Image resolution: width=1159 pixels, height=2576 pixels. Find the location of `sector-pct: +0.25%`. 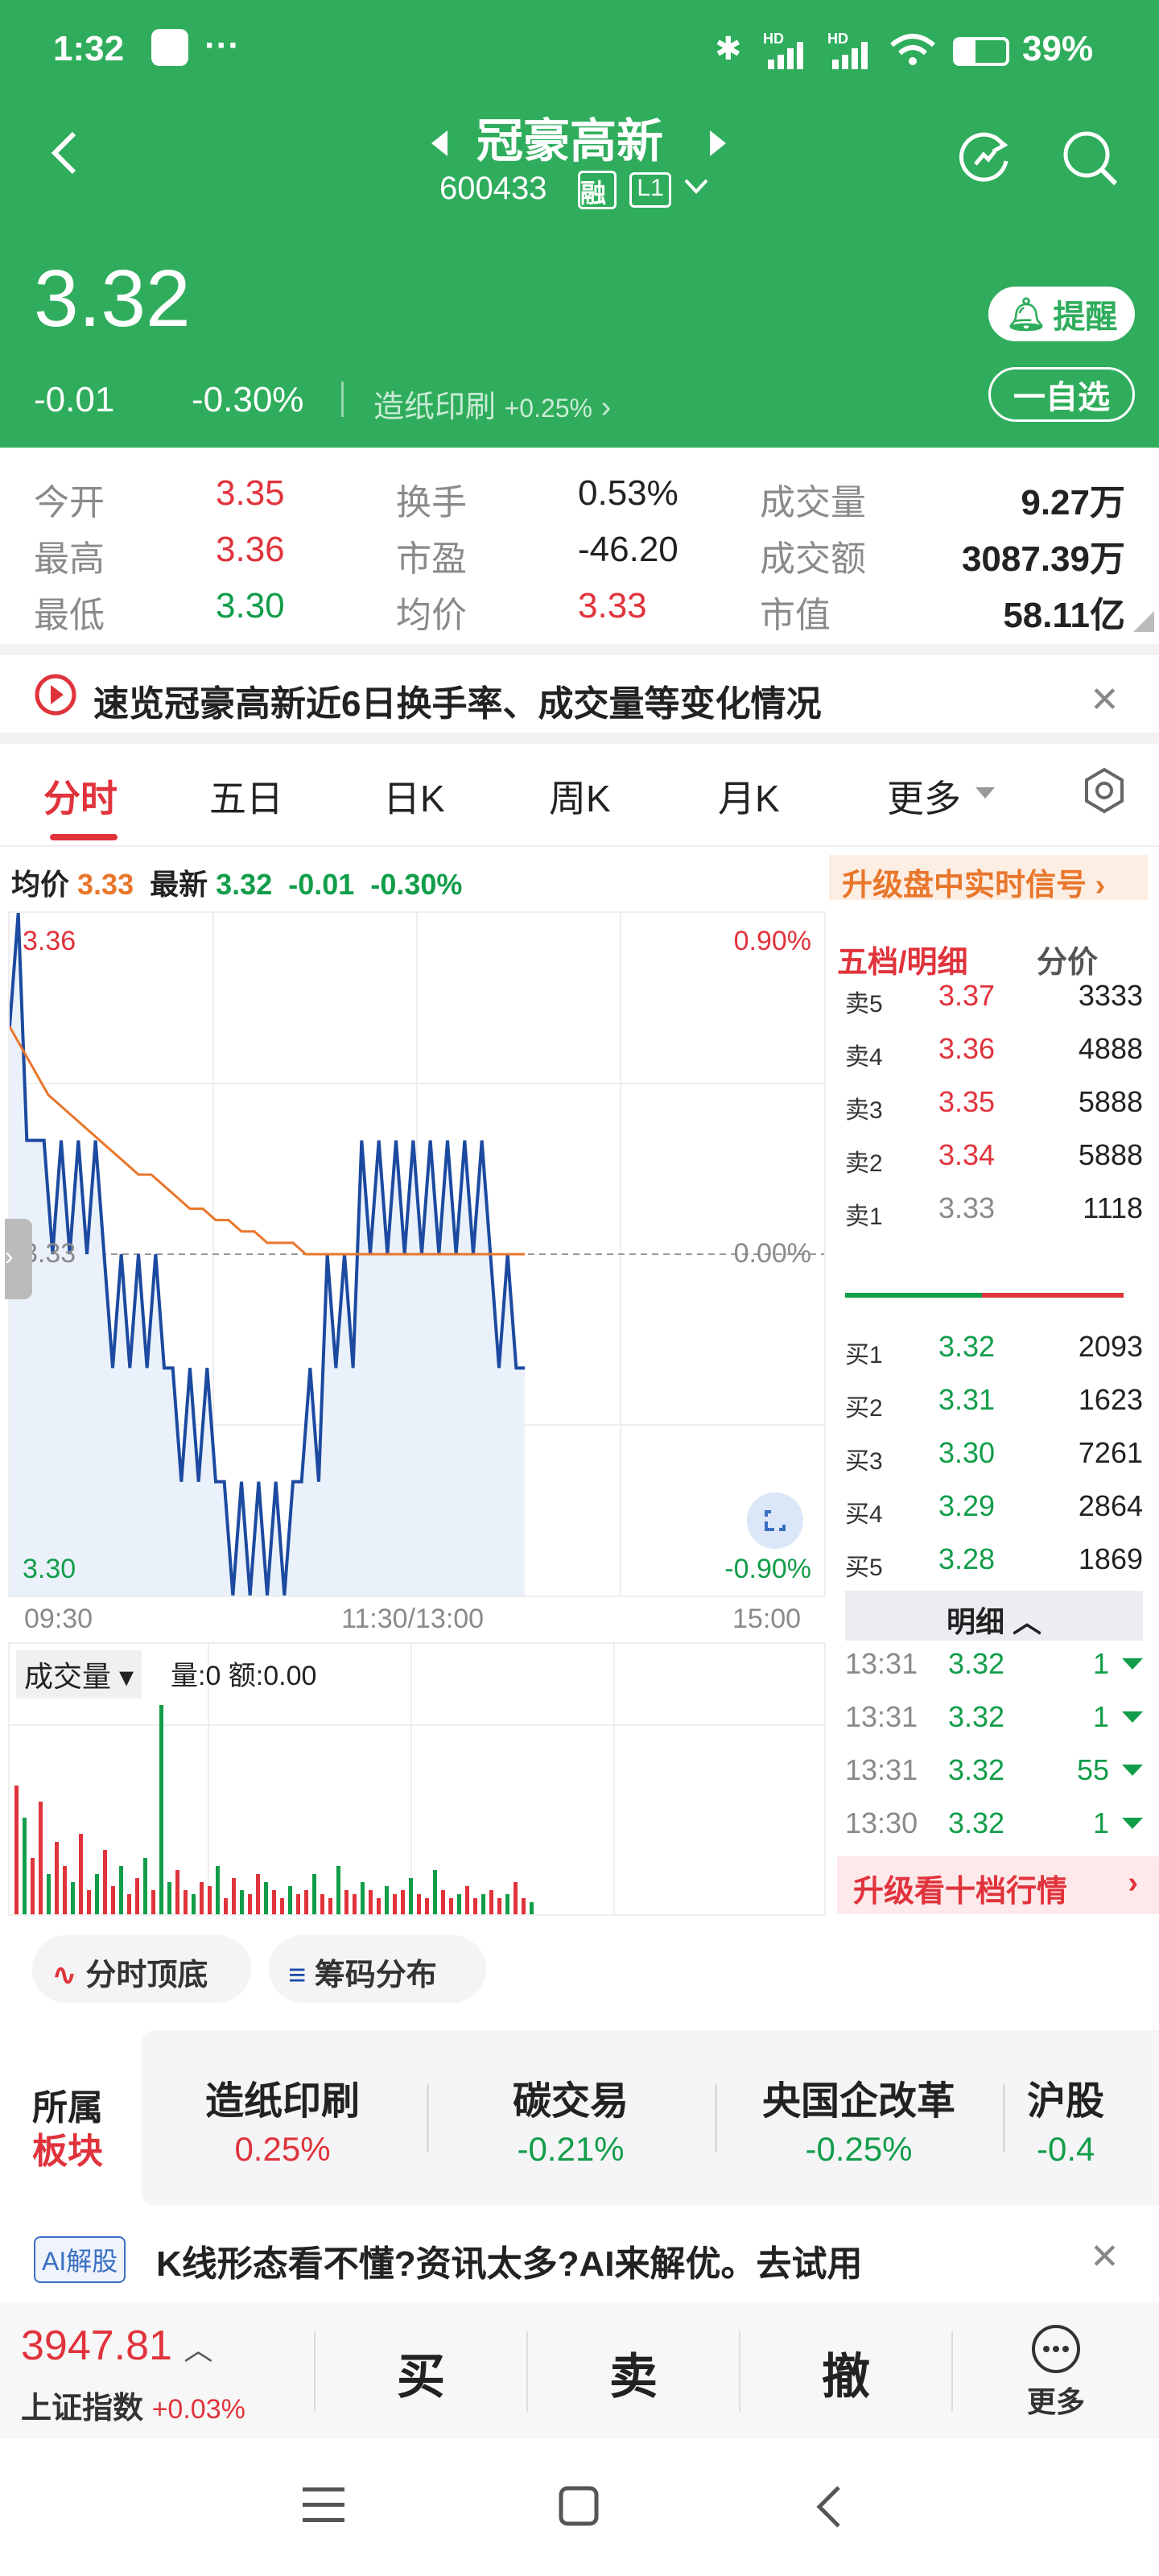

sector-pct: +0.25% is located at coordinates (548, 408).